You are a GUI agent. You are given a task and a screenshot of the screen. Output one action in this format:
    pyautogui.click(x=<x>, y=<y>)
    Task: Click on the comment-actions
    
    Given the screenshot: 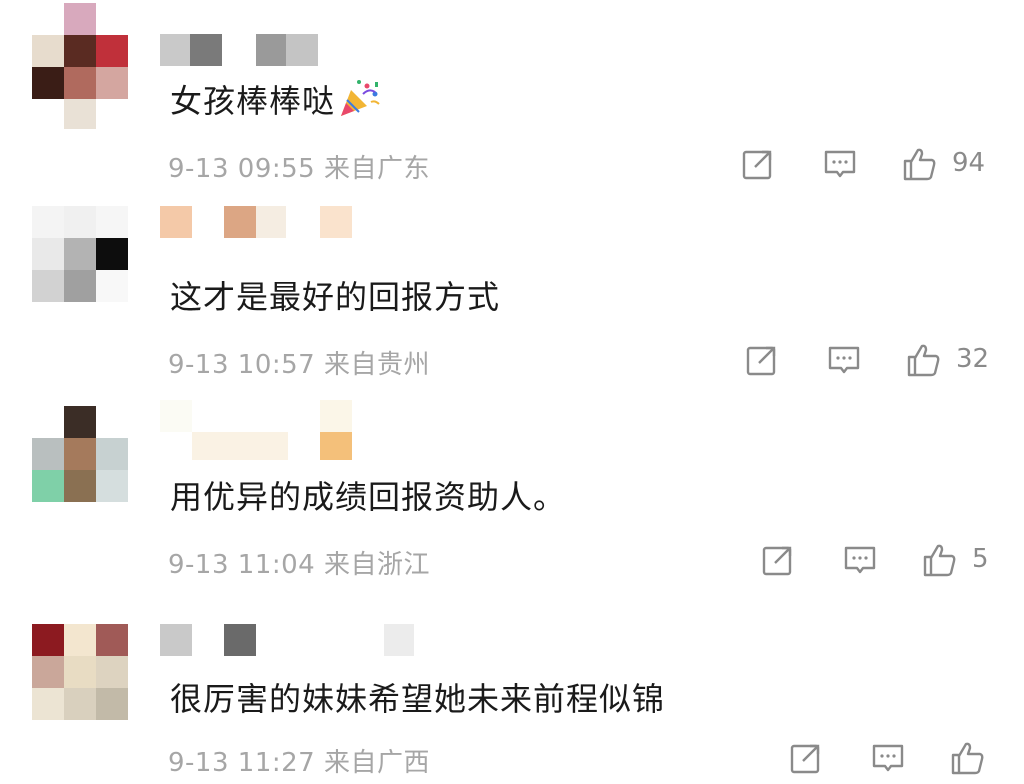 What is the action you would take?
    pyautogui.click(x=898, y=760)
    